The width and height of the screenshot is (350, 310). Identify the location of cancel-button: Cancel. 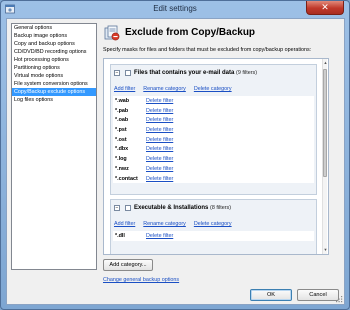
(318, 295).